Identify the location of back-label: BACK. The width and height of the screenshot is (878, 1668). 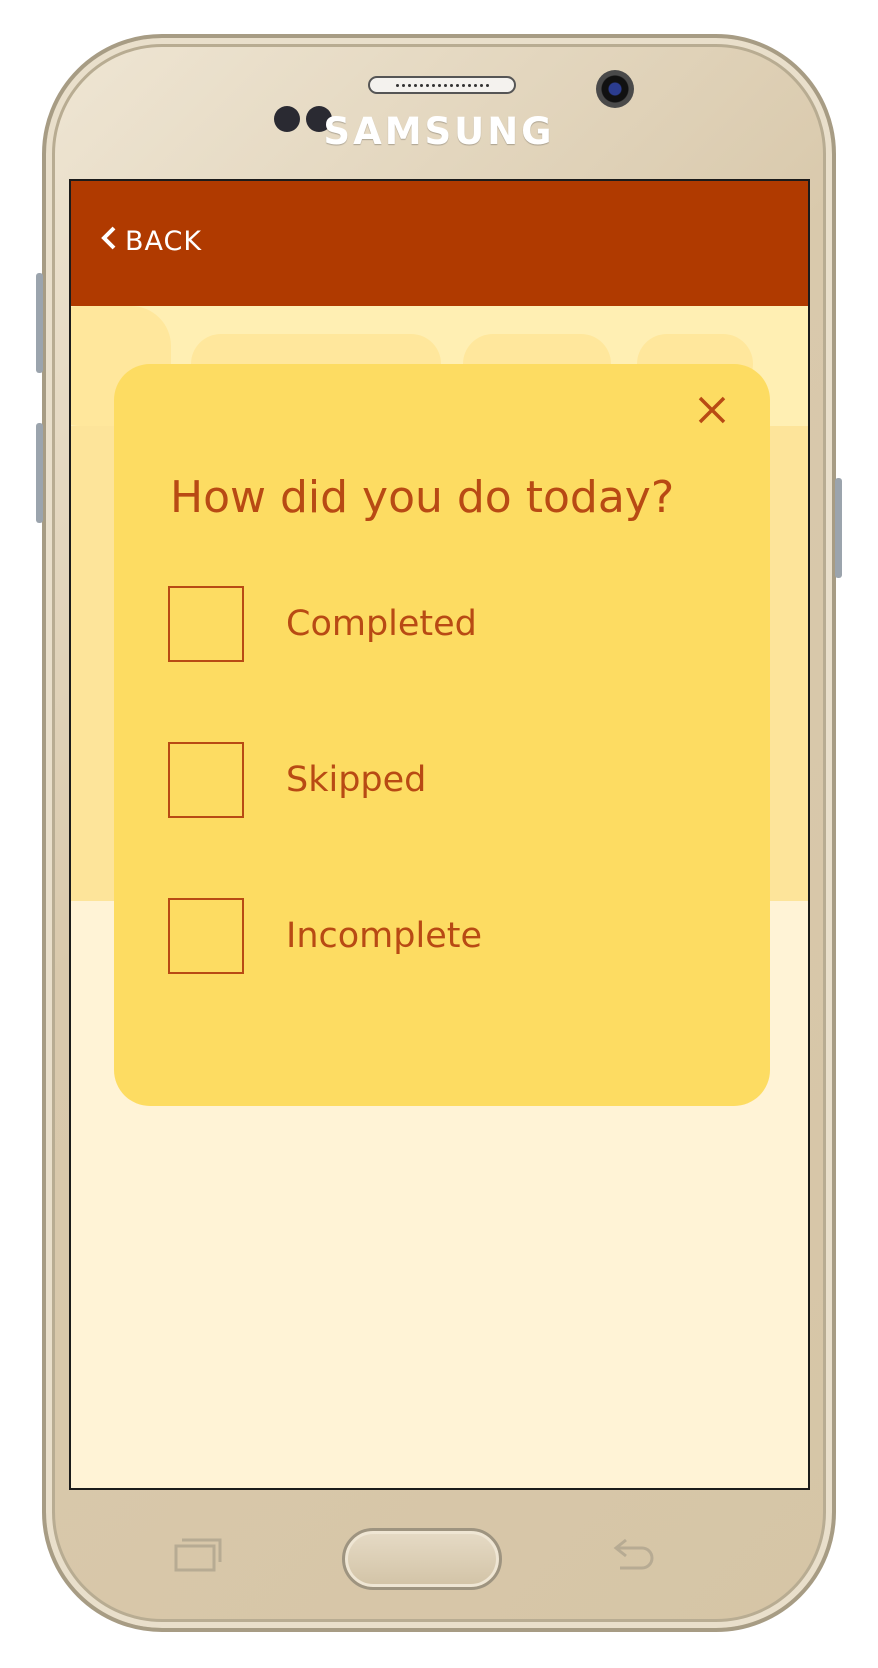
(164, 241).